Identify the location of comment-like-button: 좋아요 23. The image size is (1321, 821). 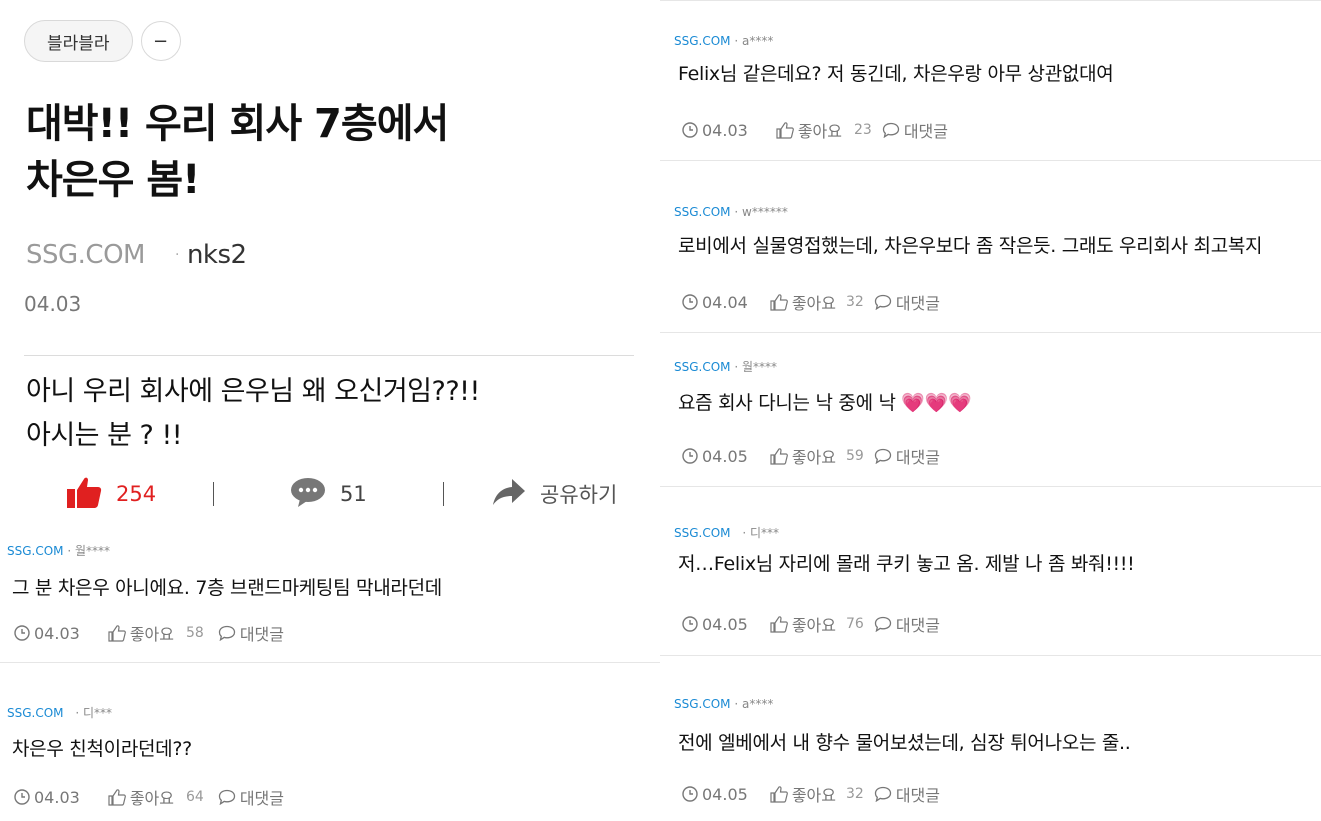
(824, 130).